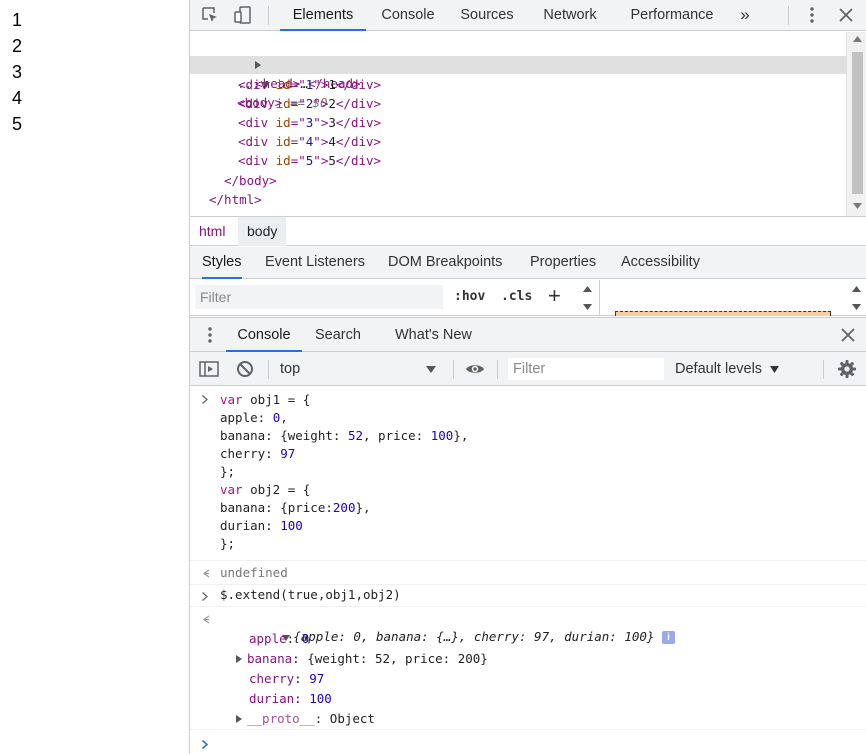 The height and width of the screenshot is (754, 866). Describe the element at coordinates (290, 369) in the screenshot. I see `context-value: top` at that location.